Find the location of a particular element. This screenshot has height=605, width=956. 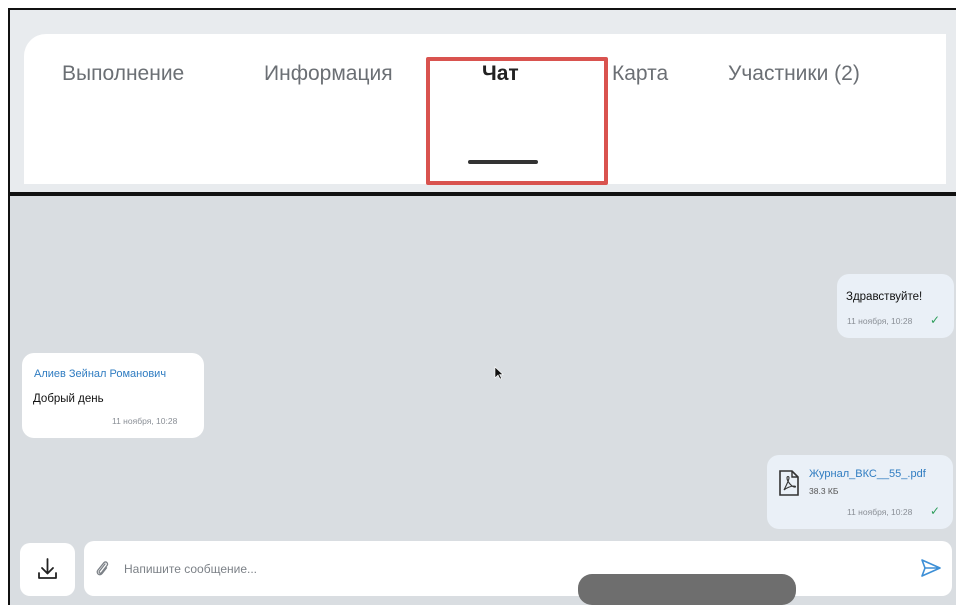

sender-name: Алиев Зейнал Романович is located at coordinates (100, 374).